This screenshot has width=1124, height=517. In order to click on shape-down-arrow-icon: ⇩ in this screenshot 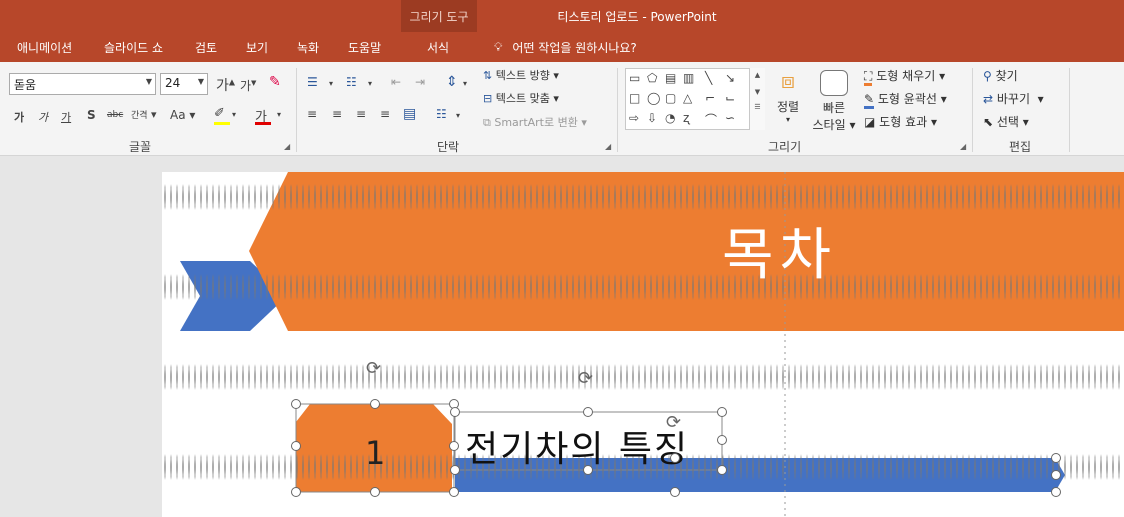, I will do `click(652, 118)`.